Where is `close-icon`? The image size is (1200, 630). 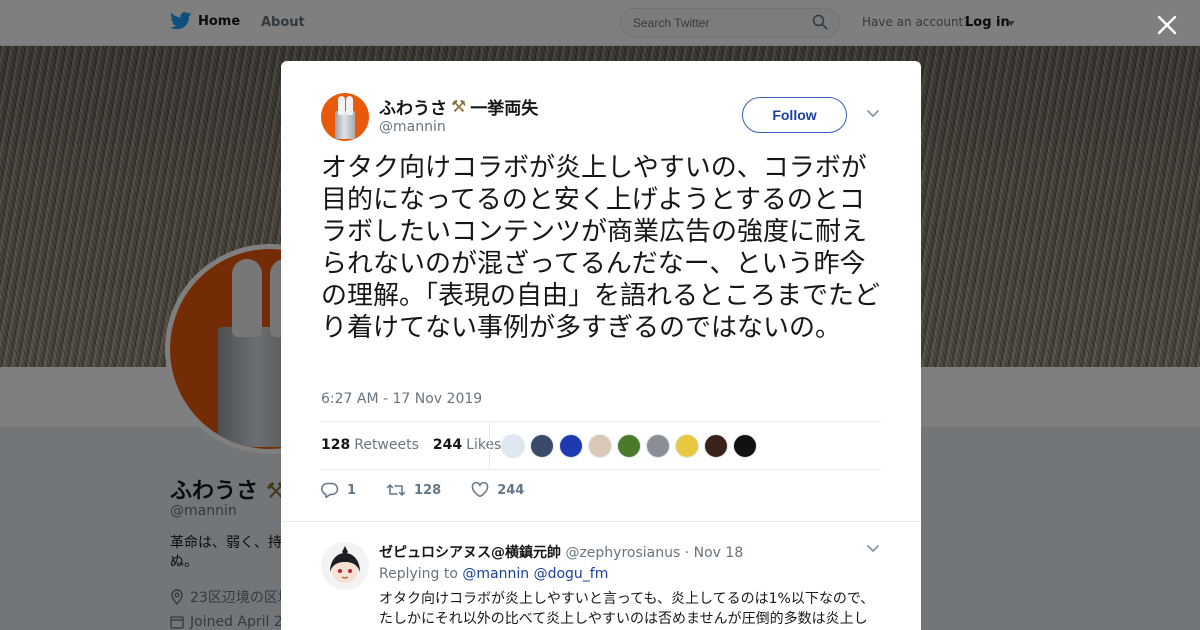
close-icon is located at coordinates (1167, 25).